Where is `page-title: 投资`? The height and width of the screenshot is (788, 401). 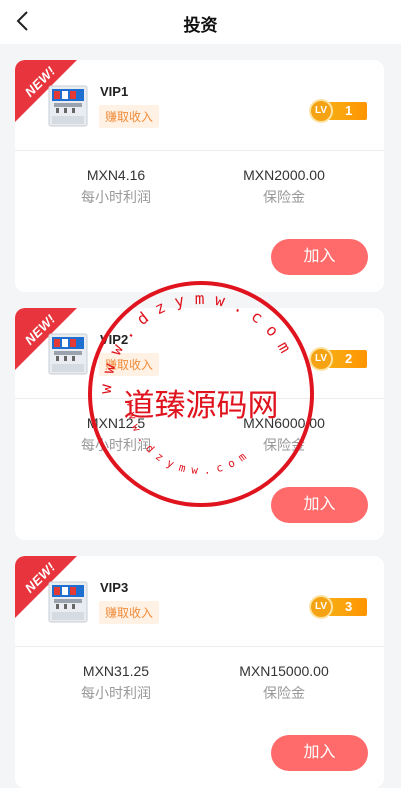 page-title: 投资 is located at coordinates (200, 25).